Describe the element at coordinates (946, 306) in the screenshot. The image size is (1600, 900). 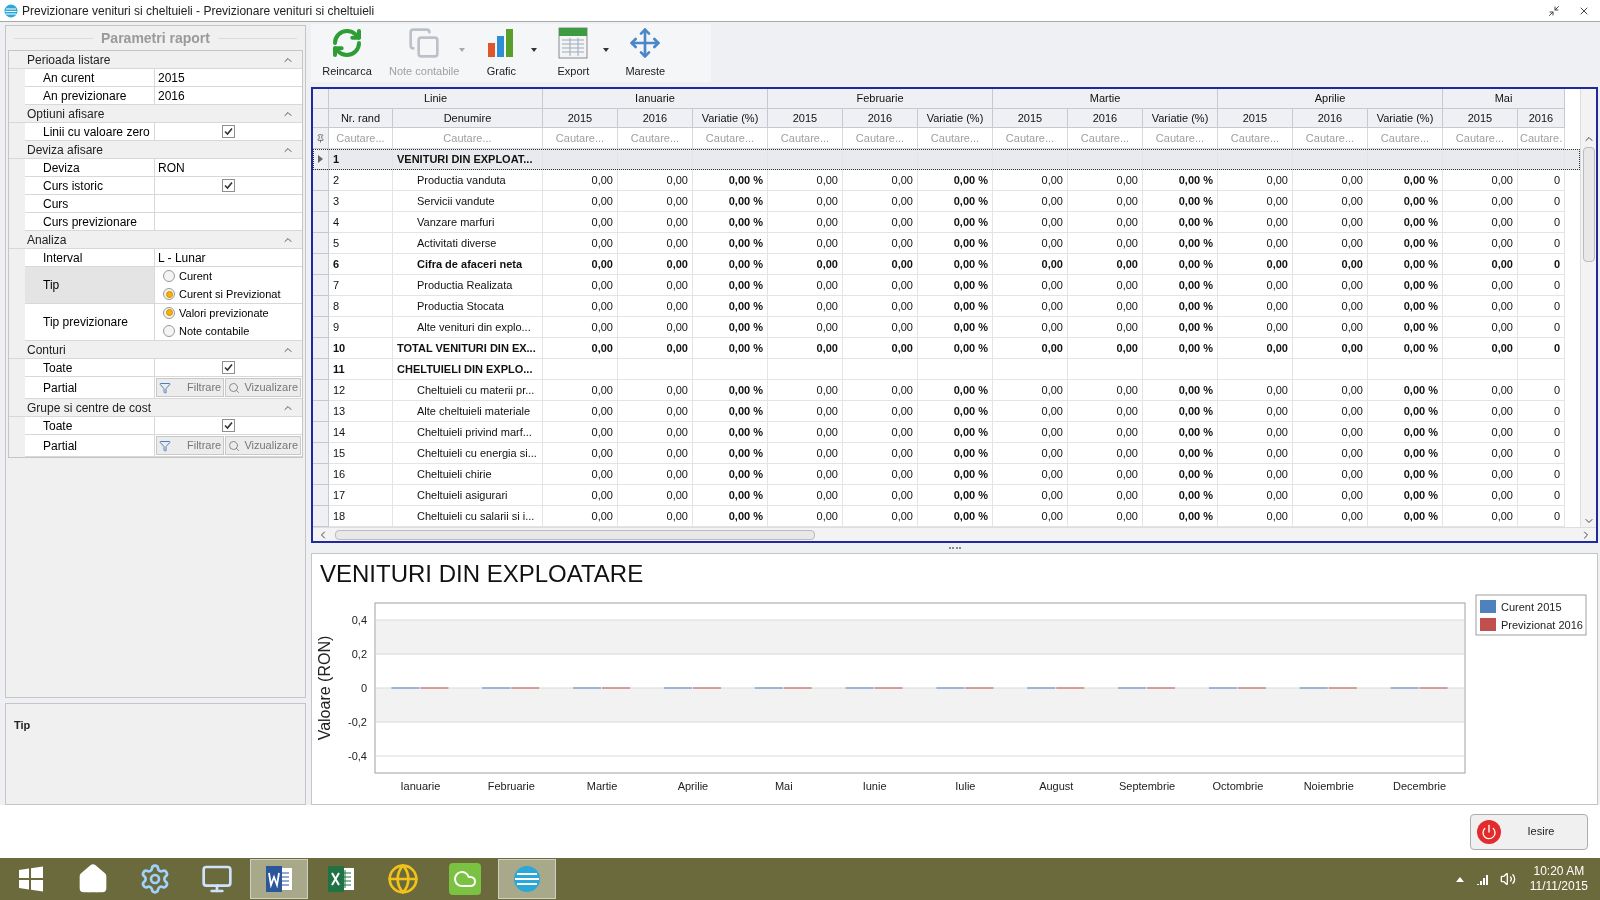
I see `grid-row: 8 Productia Stocata 0,00 0,00 0,00 % 0,00 0,00 0,00 % 0,00 0,00 0,00 % 0,00 0,00 0,00 % 0,00 0` at that location.